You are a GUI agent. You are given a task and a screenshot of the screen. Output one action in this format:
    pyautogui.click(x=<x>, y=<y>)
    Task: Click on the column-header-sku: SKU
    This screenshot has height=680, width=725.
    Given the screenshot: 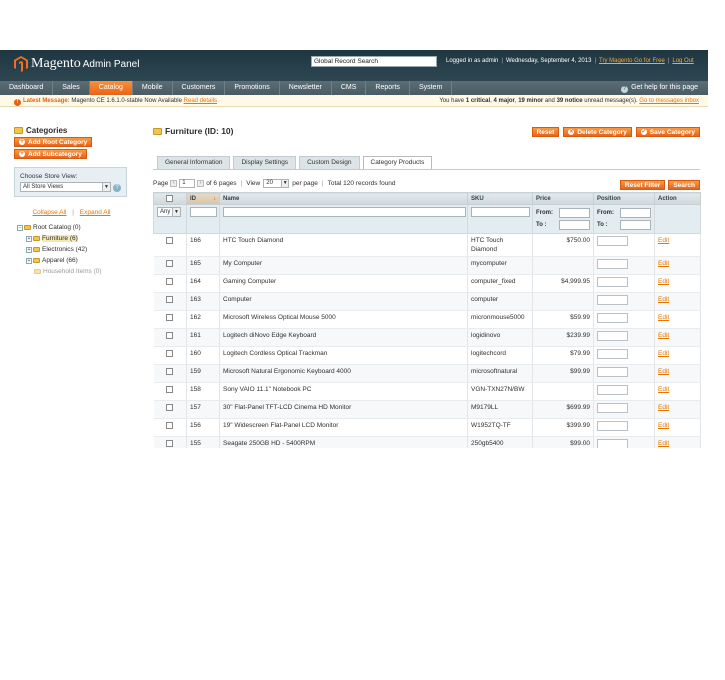 What is the action you would take?
    pyautogui.click(x=500, y=199)
    